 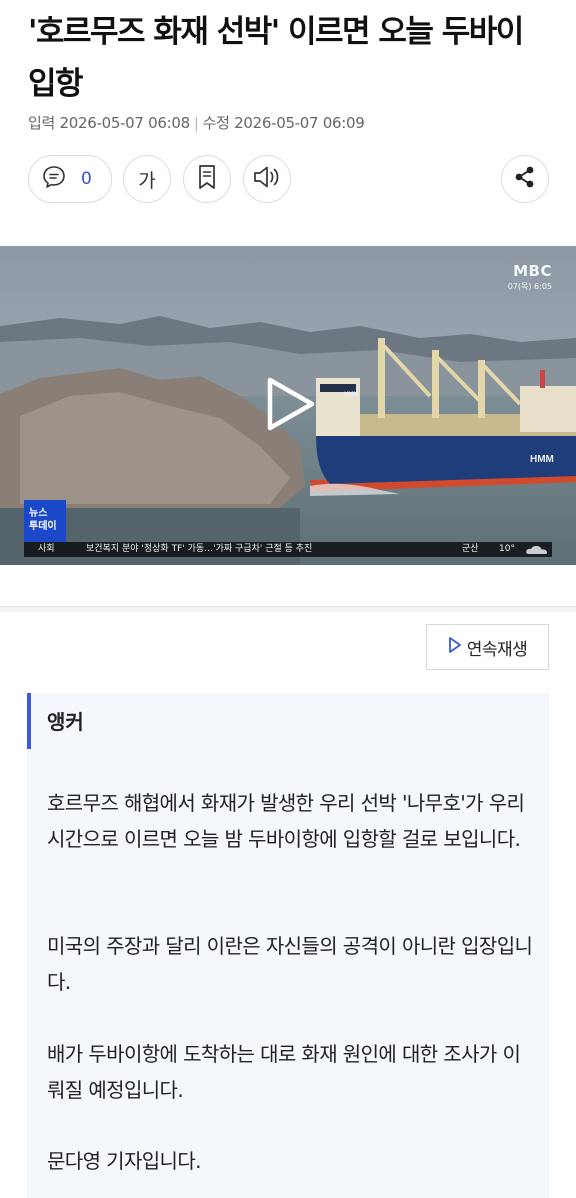 I want to click on broadcaster-logo: MBC 07(목) 6:05, so click(x=530, y=277).